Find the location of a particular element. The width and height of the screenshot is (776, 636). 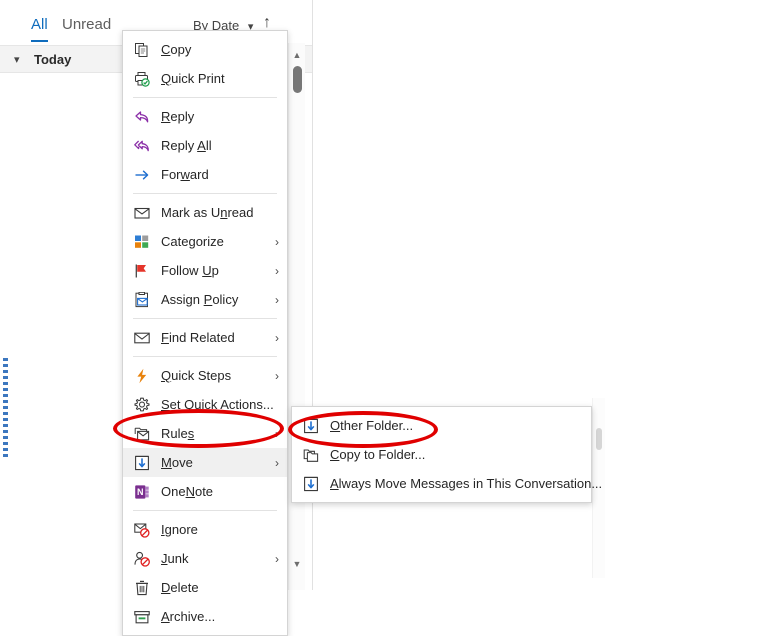

svg-text: N is located at coordinates (140, 492).